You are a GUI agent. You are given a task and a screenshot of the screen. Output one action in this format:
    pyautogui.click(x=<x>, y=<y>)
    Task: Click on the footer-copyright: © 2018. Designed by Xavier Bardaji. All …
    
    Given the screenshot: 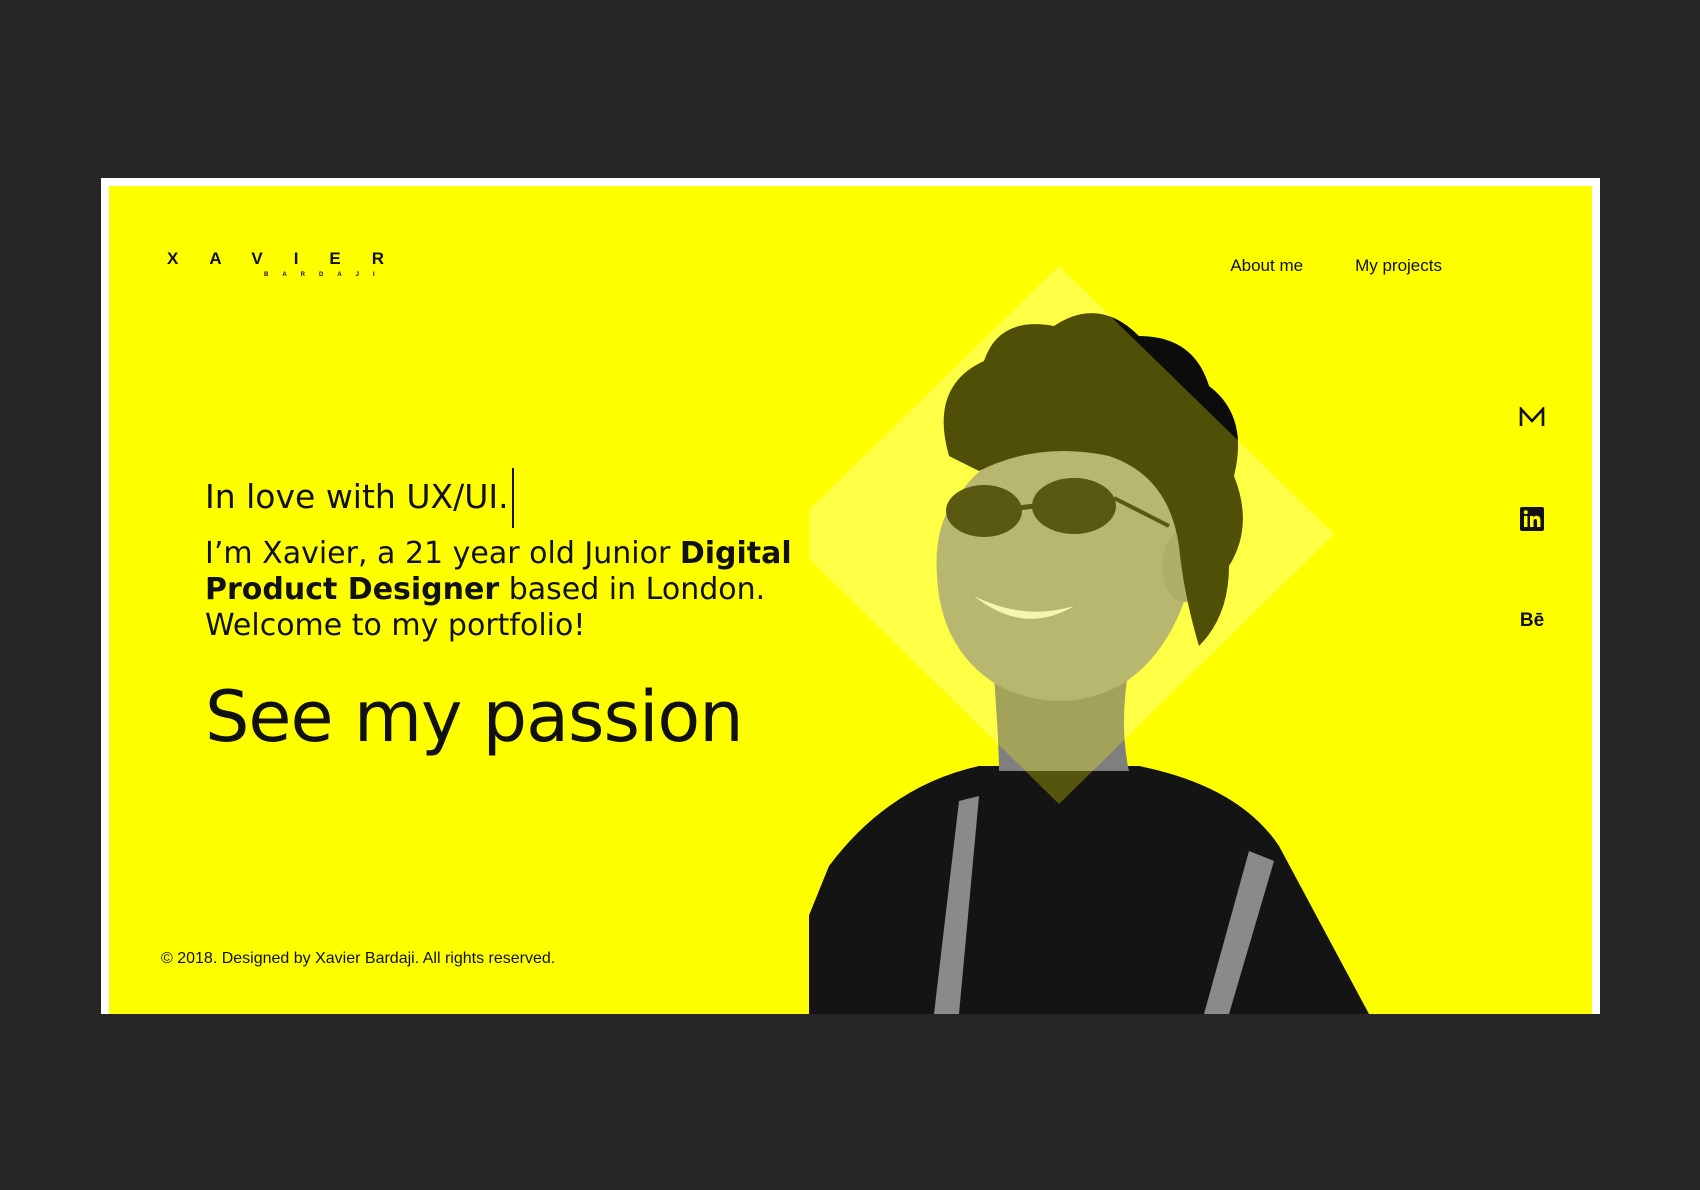 What is the action you would take?
    pyautogui.click(x=358, y=958)
    